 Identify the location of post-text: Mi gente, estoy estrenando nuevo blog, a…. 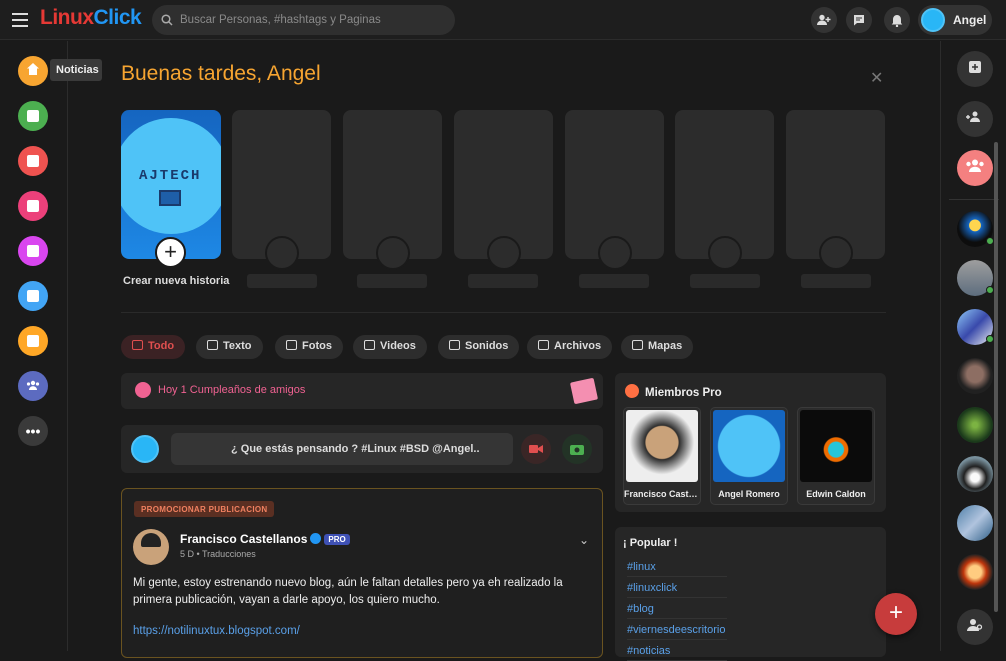
(348, 591).